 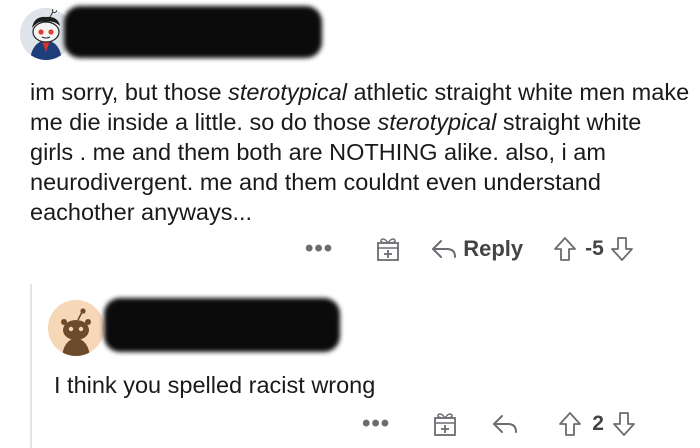 I want to click on comment-body-run: im sorry, but those, so click(x=129, y=92).